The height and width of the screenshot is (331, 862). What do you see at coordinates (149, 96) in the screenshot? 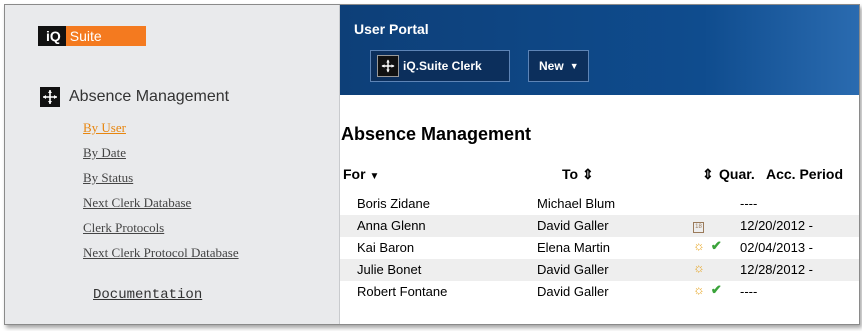
I see `section-title-label: Absence Management` at bounding box center [149, 96].